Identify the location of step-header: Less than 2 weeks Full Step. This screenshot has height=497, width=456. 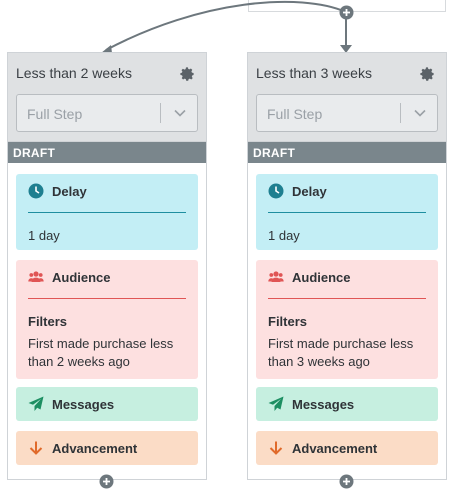
(107, 97).